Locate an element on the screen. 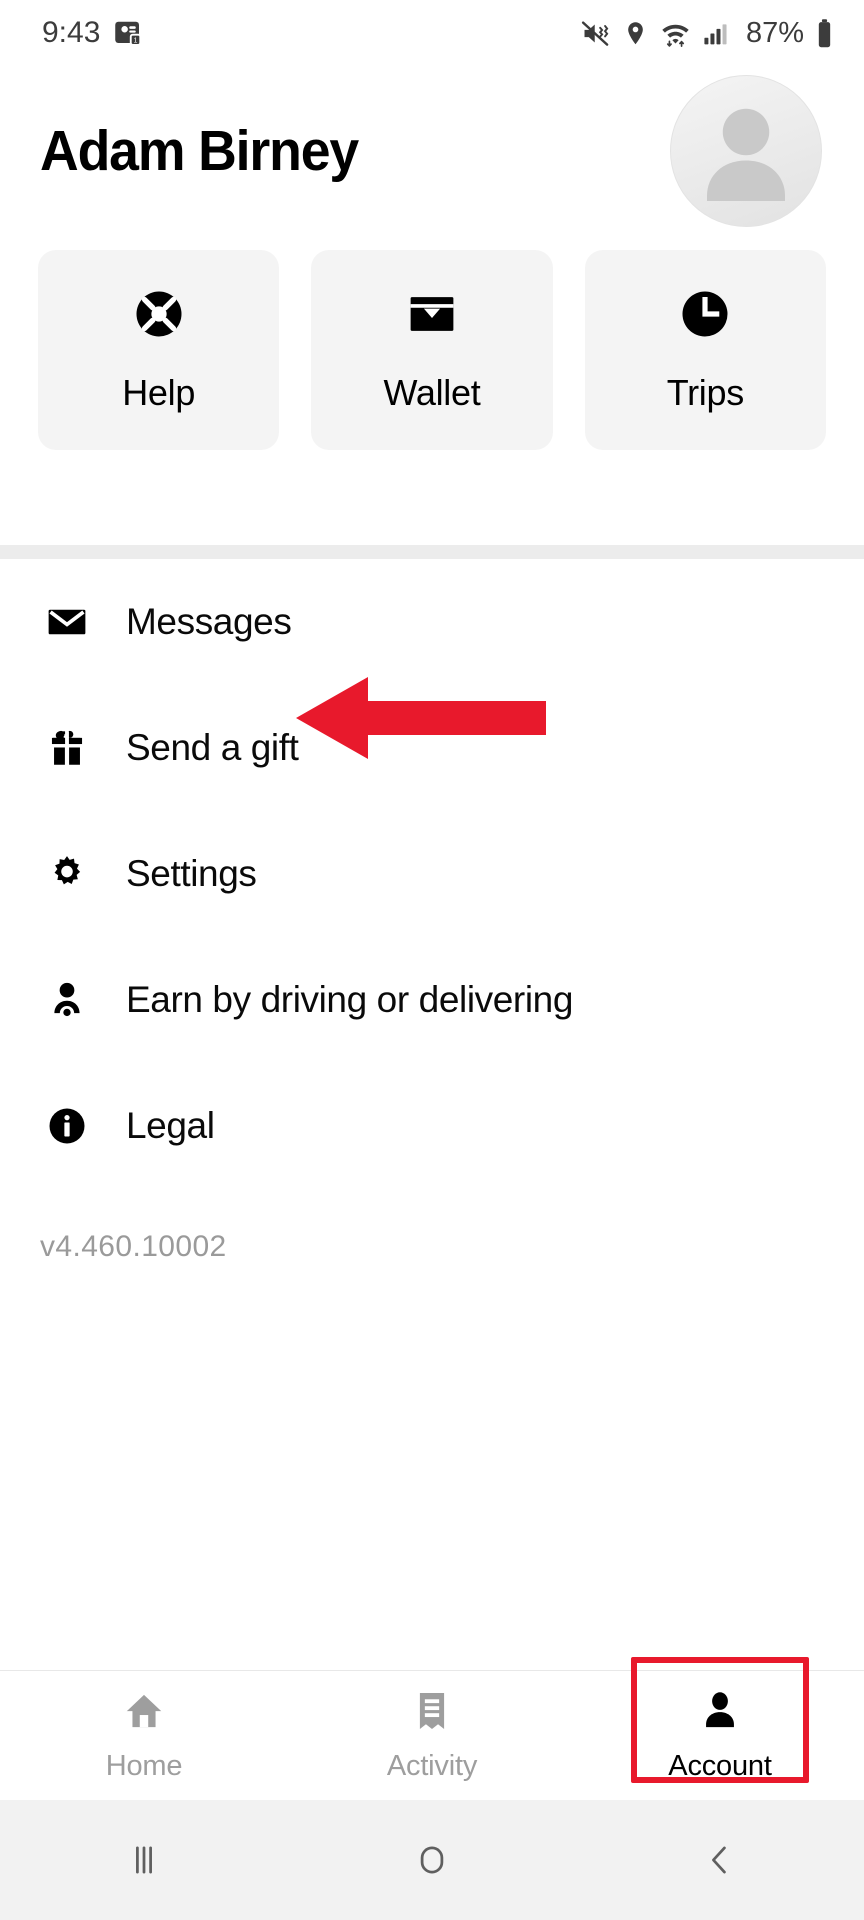 The image size is (864, 1920). envelope-icon is located at coordinates (86, 622).